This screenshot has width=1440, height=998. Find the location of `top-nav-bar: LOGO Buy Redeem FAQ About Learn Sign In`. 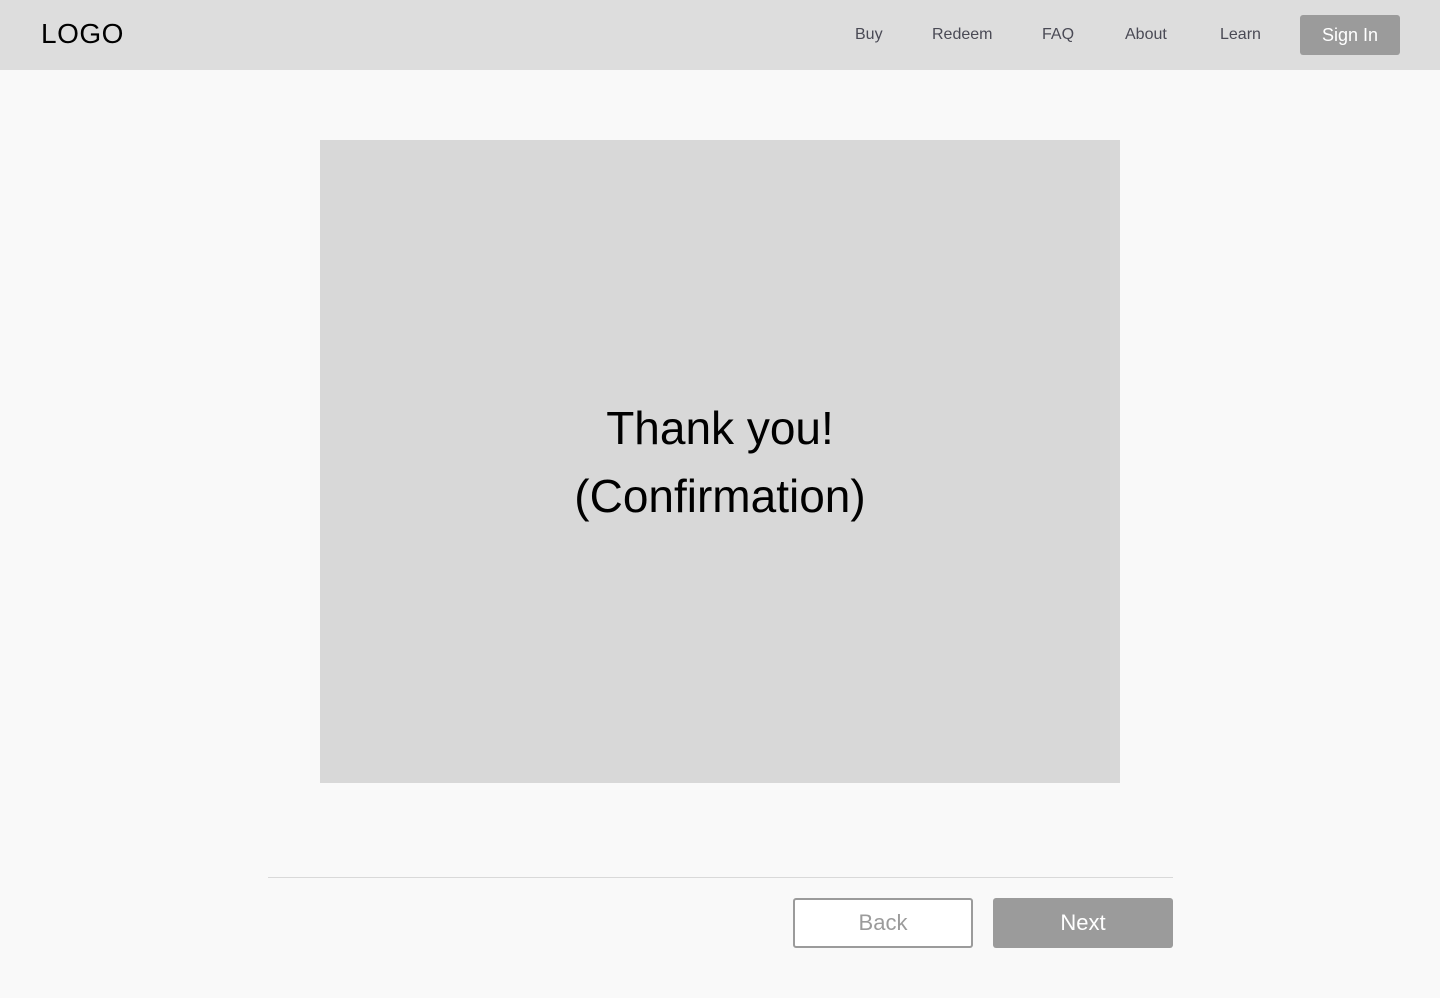

top-nav-bar: LOGO Buy Redeem FAQ About Learn Sign In is located at coordinates (720, 35).